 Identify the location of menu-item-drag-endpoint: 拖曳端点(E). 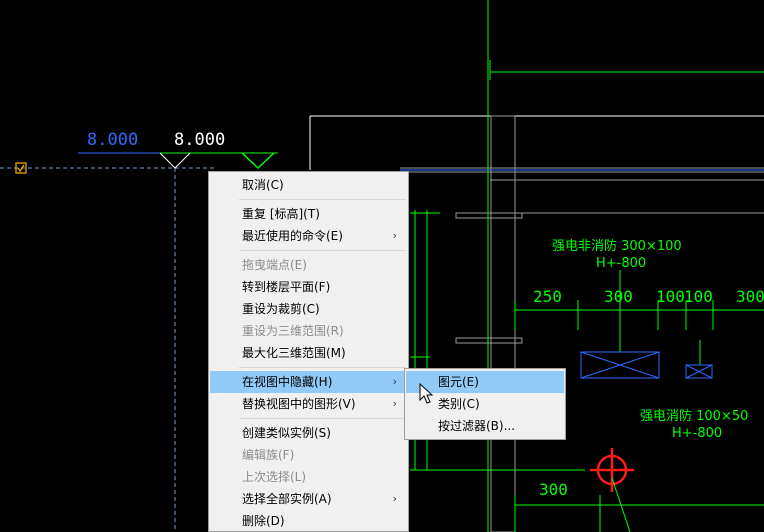
(274, 265).